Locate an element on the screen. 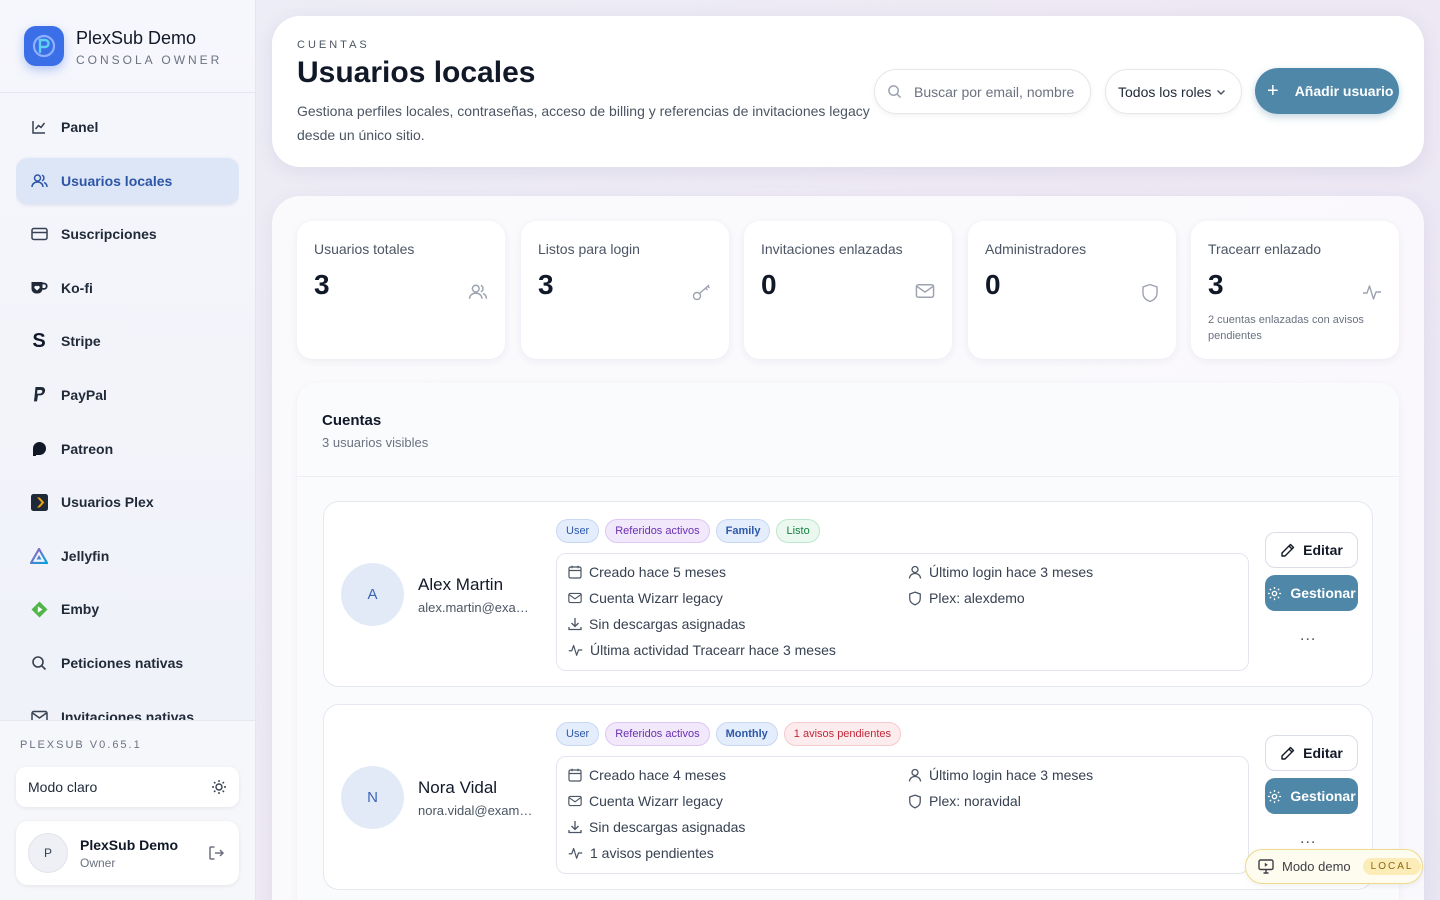 This screenshot has width=1440, height=900. accounts-header: Cuentas 3 usuarios visibles is located at coordinates (848, 430).